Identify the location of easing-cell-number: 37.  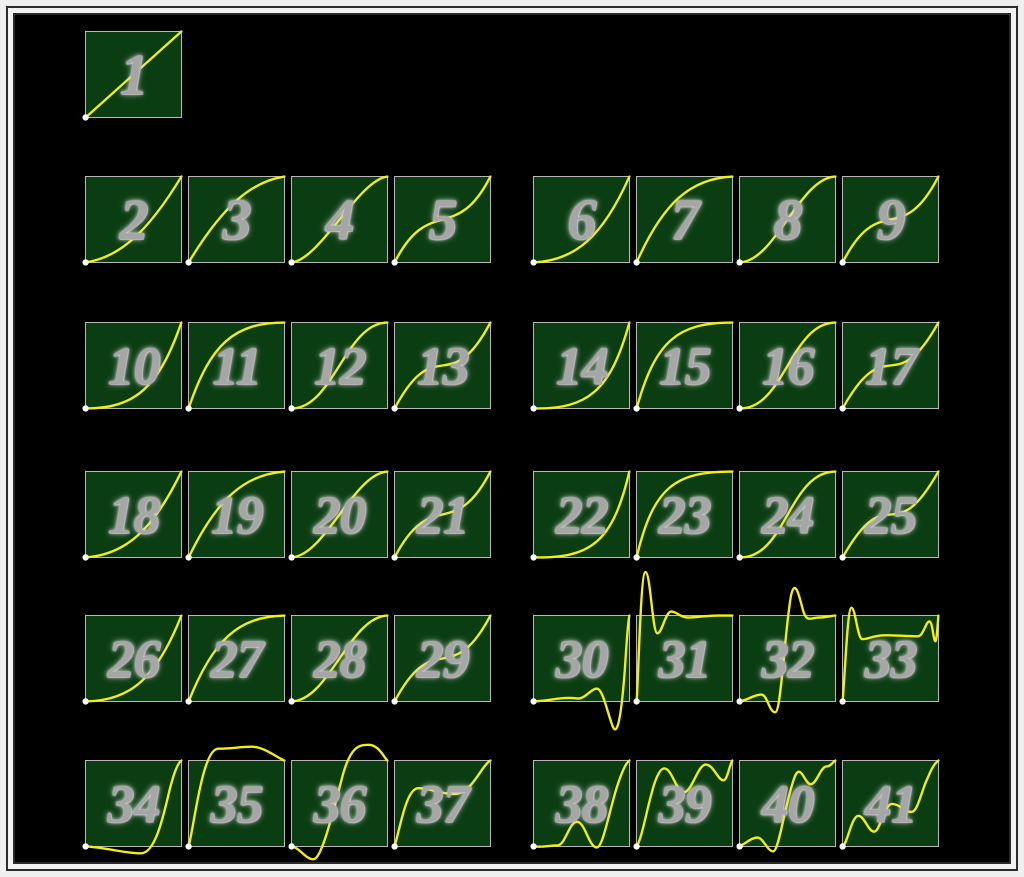
(443, 803).